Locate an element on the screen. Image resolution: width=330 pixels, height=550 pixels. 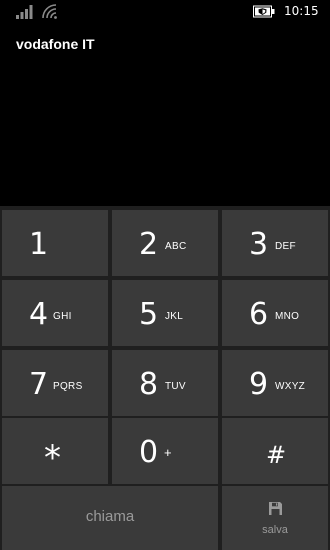
key-digit: 8 is located at coordinates (149, 384).